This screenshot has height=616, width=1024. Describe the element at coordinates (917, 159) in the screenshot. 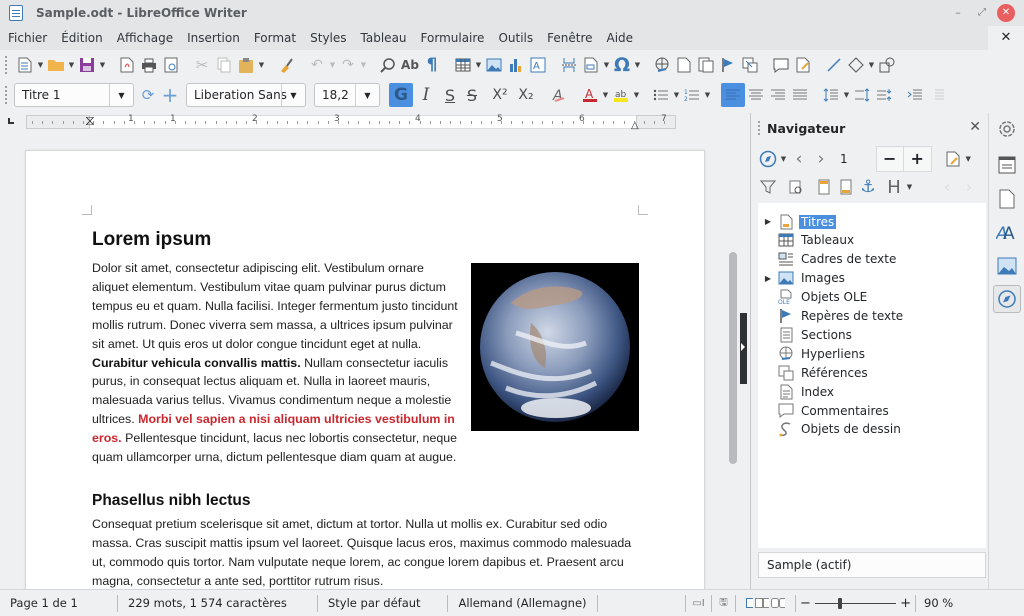

I see `page-plus-button: +` at that location.